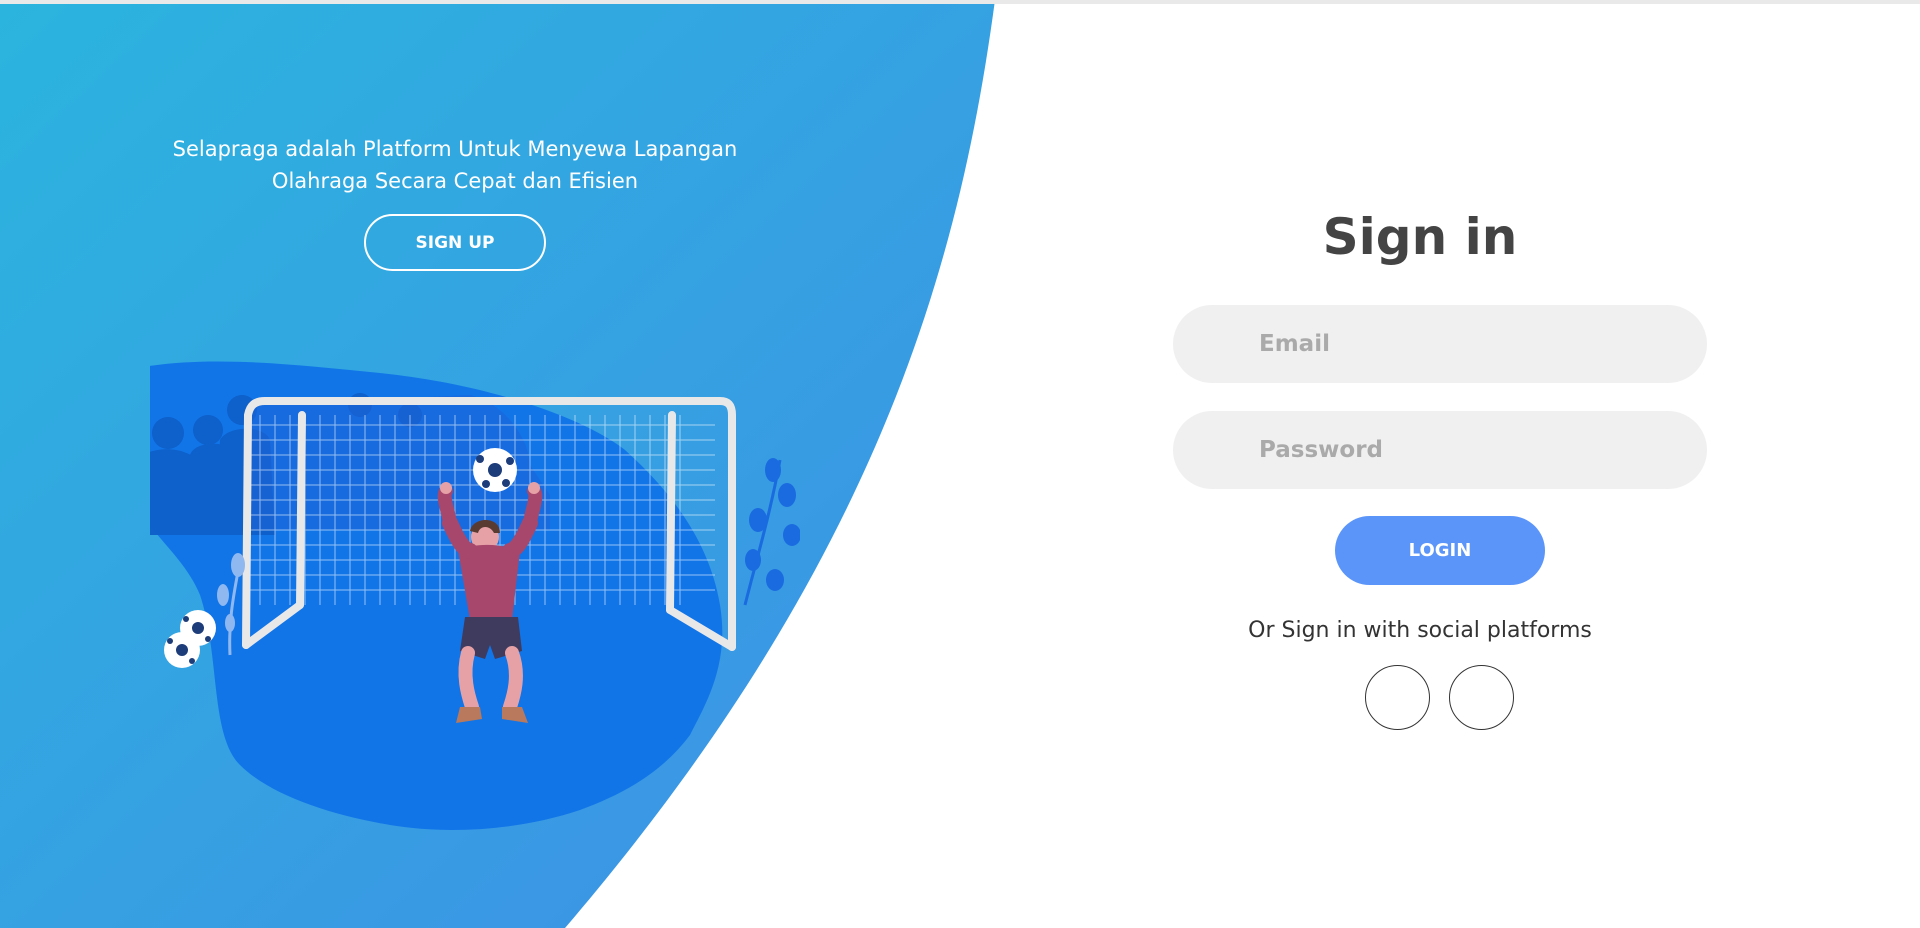  What do you see at coordinates (495, 470) in the screenshot?
I see `ball-icon` at bounding box center [495, 470].